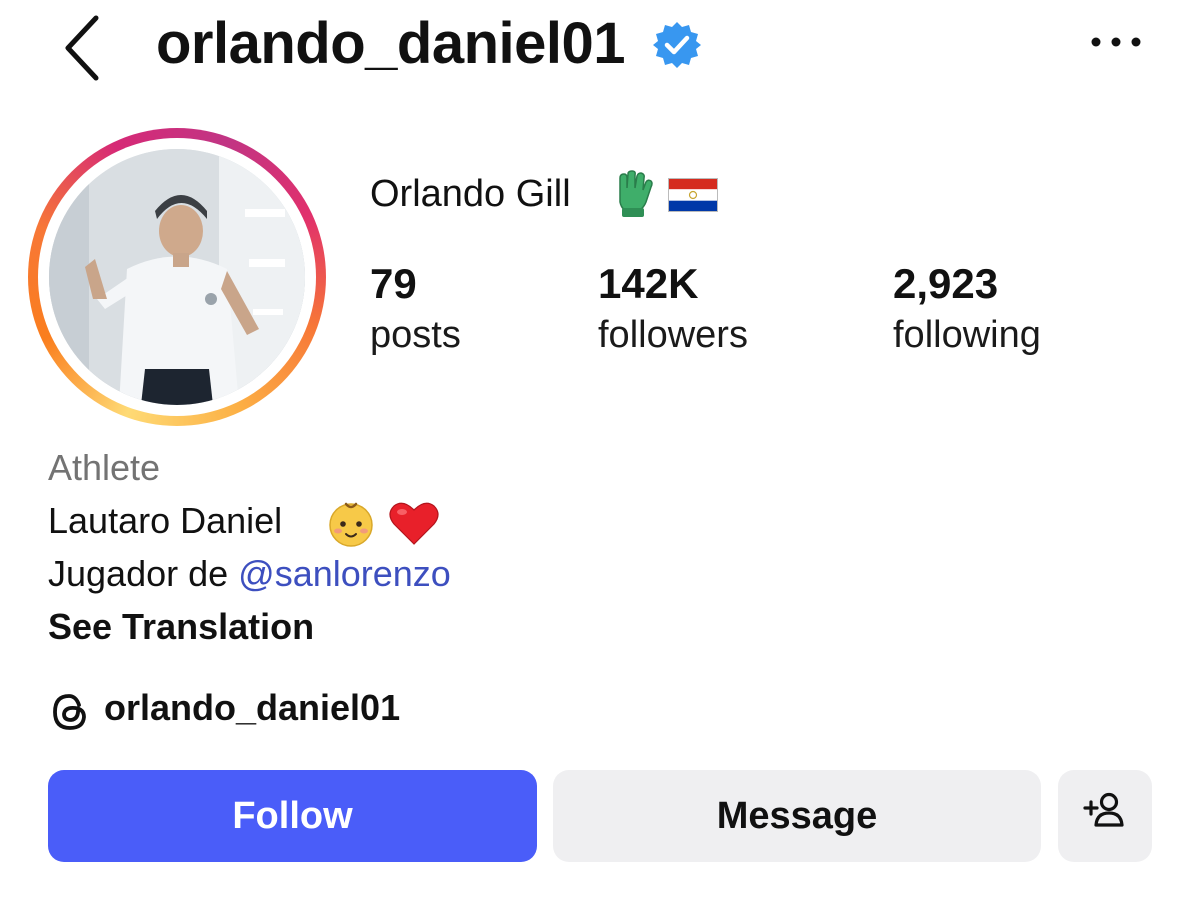 The width and height of the screenshot is (1200, 897). What do you see at coordinates (967, 309) in the screenshot?
I see `stat-following: 2,923 following` at bounding box center [967, 309].